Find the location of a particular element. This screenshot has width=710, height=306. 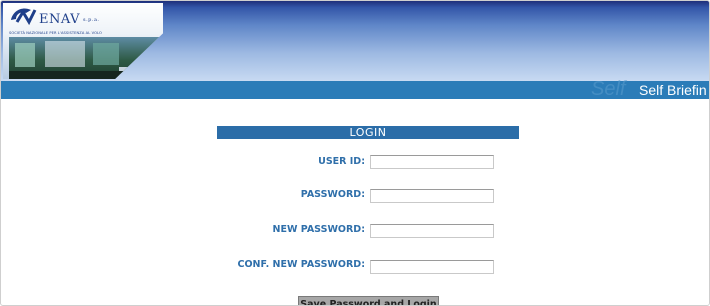

conf-new-password-label: CONF. NEW PASSWORD: is located at coordinates (301, 264).